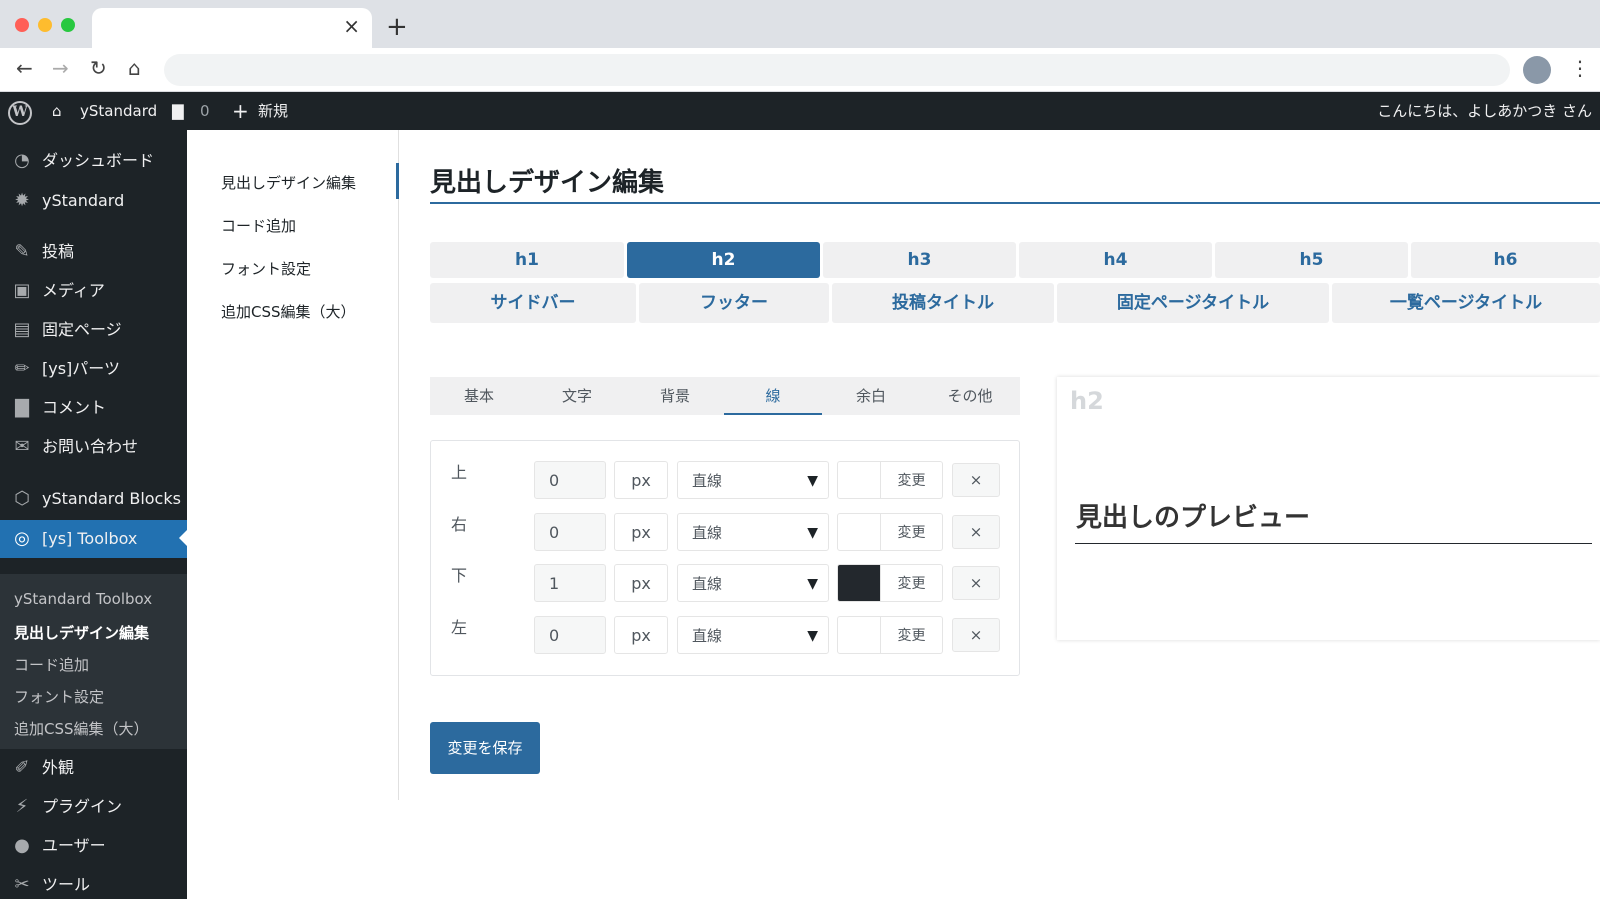 Image resolution: width=1600 pixels, height=899 pixels. Describe the element at coordinates (24, 68) in the screenshot. I see `back-arrow-icon: ←` at that location.